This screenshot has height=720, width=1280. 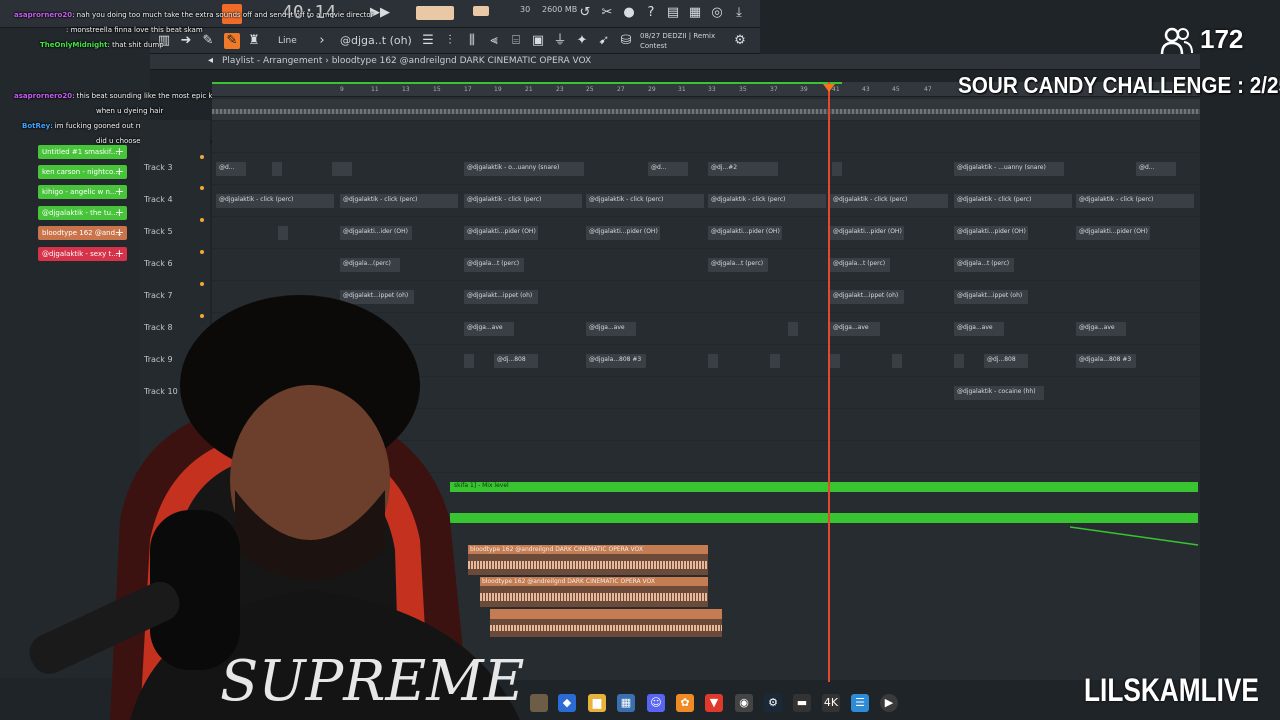 I want to click on 4k-icon: 4K, so click(x=831, y=703).